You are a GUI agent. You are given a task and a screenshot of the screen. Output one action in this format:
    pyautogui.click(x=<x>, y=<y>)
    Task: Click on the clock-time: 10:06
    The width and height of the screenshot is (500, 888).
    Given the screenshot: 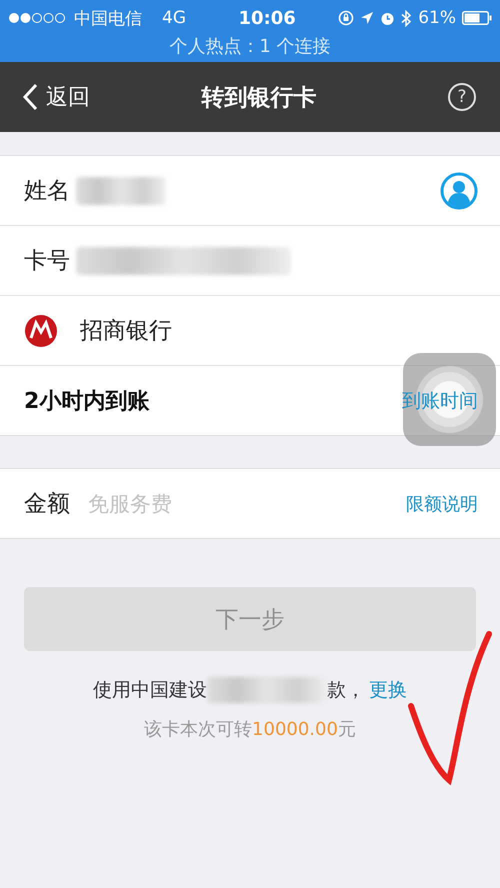 What is the action you would take?
    pyautogui.click(x=267, y=18)
    